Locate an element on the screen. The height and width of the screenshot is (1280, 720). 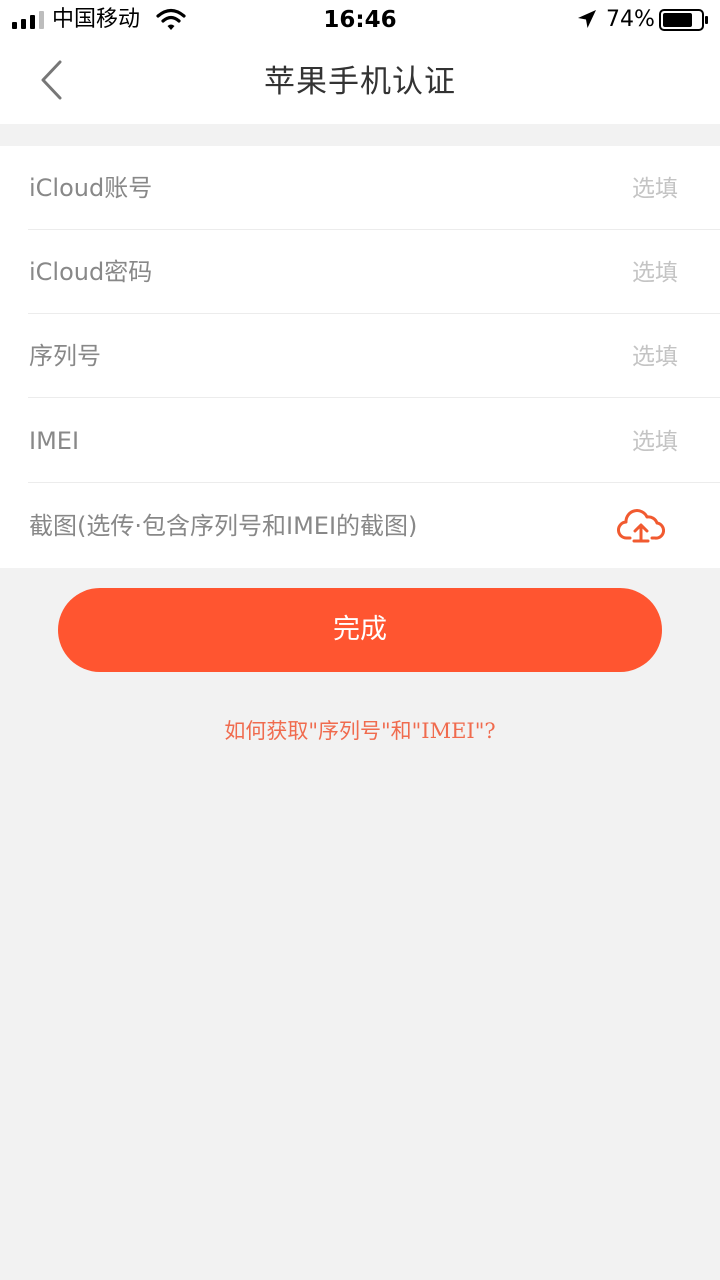
imei-row: IMEI is located at coordinates (360, 441).